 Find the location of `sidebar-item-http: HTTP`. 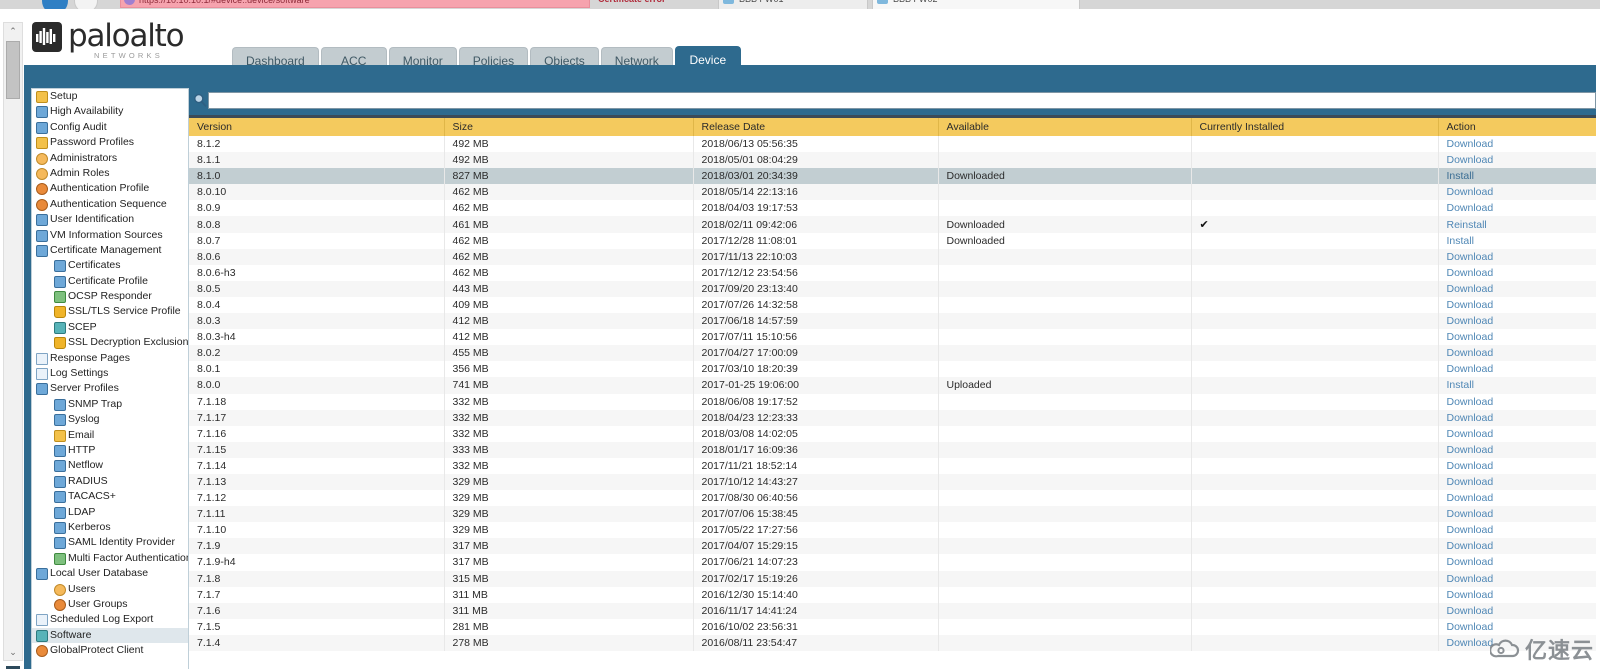

sidebar-item-http: HTTP is located at coordinates (110, 450).